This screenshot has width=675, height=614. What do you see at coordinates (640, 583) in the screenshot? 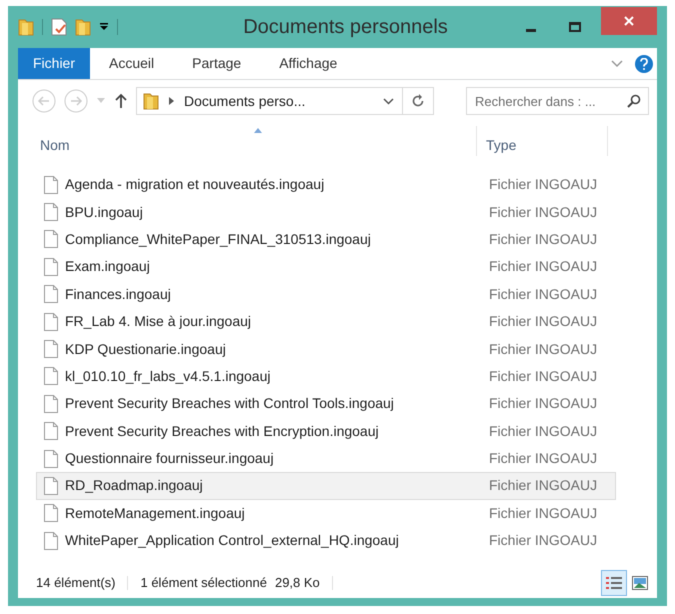
I see `image-icon` at bounding box center [640, 583].